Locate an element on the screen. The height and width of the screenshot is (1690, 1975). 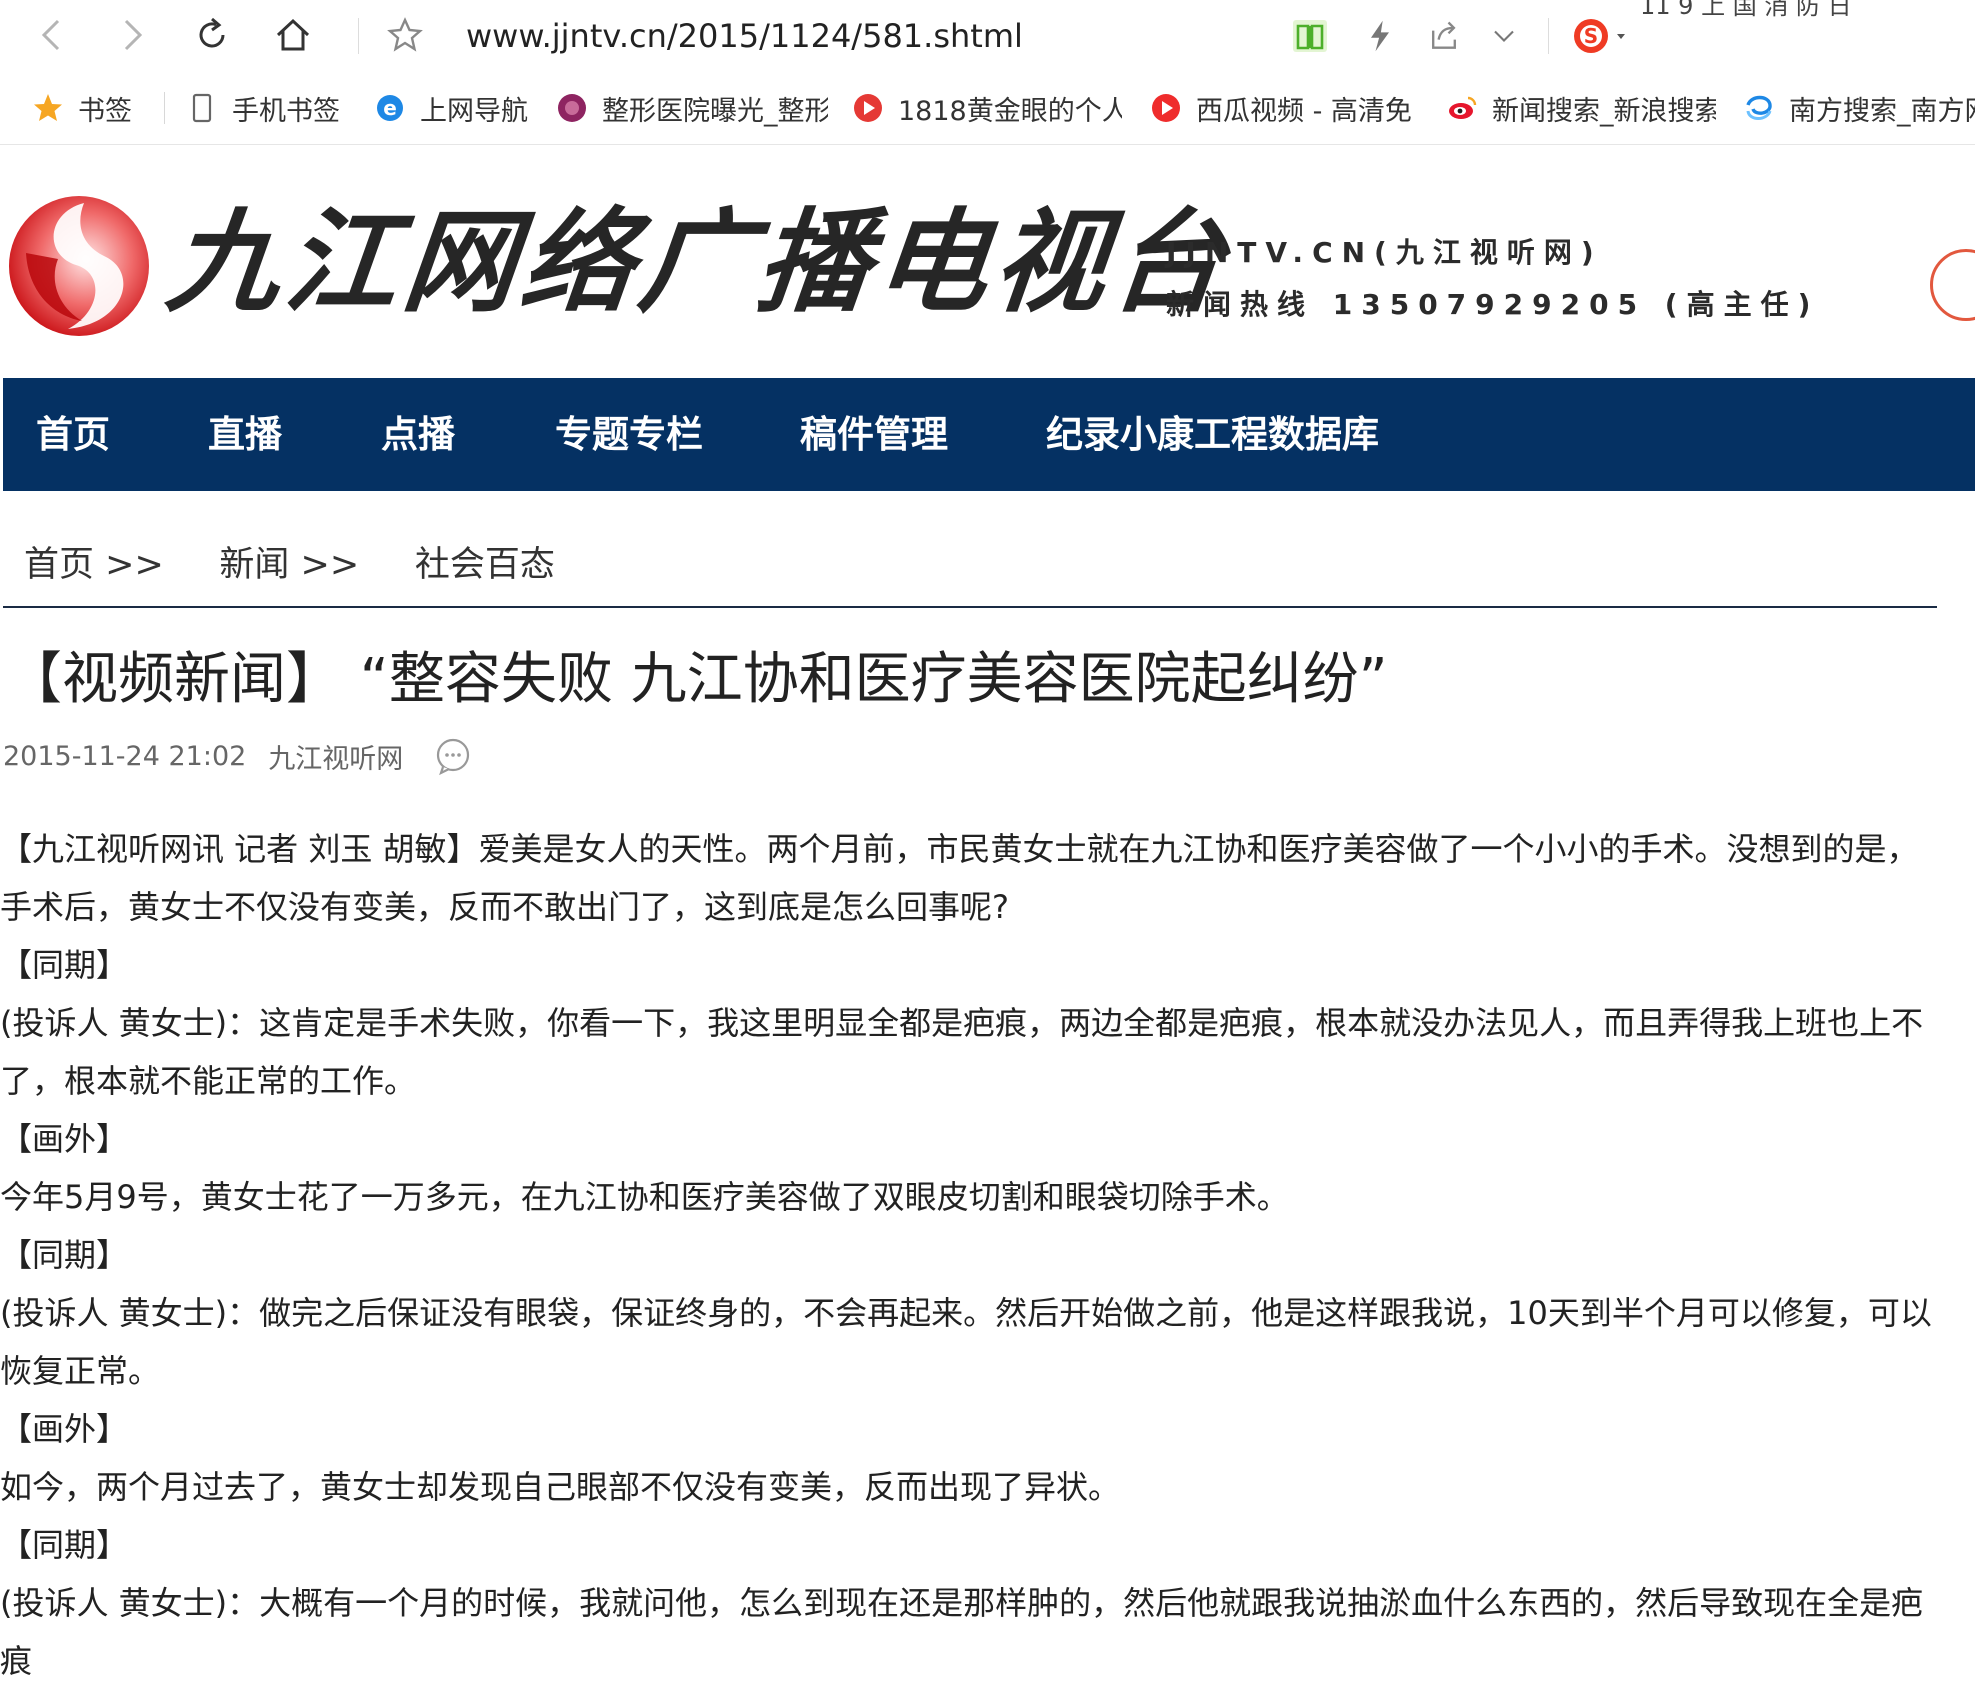
reader-mode-button is located at coordinates (1310, 36).